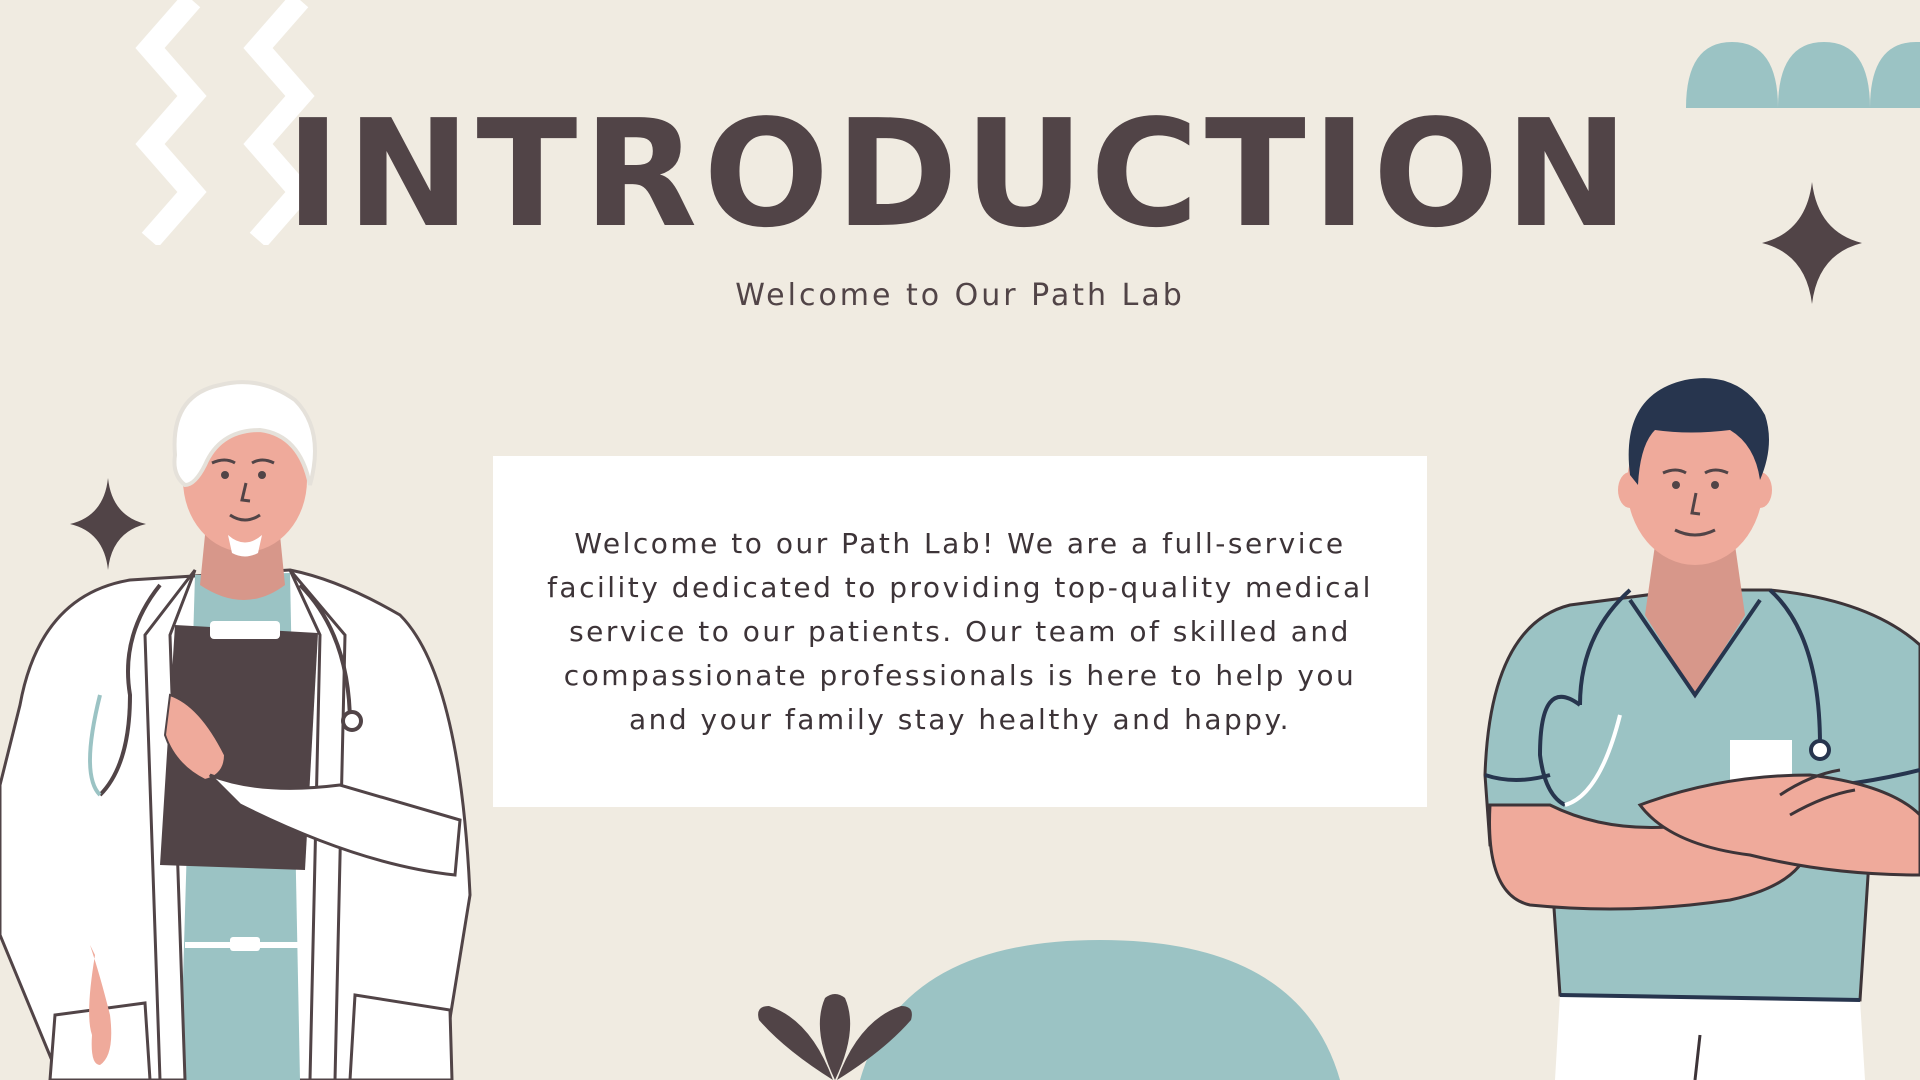 This screenshot has width=1920, height=1080. Describe the element at coordinates (1100, 1010) in the screenshot. I see `semicircle-decoration` at that location.